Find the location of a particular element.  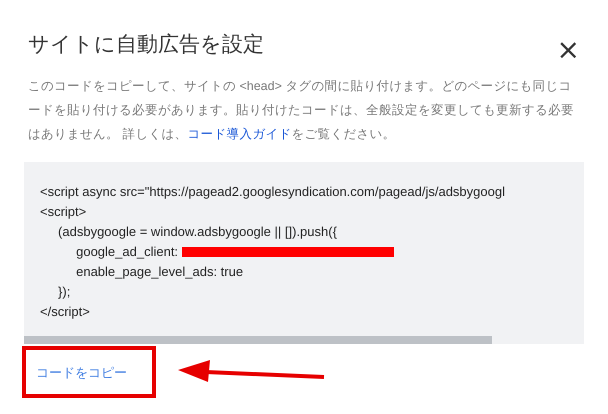

code-line: <script> is located at coordinates (63, 212).